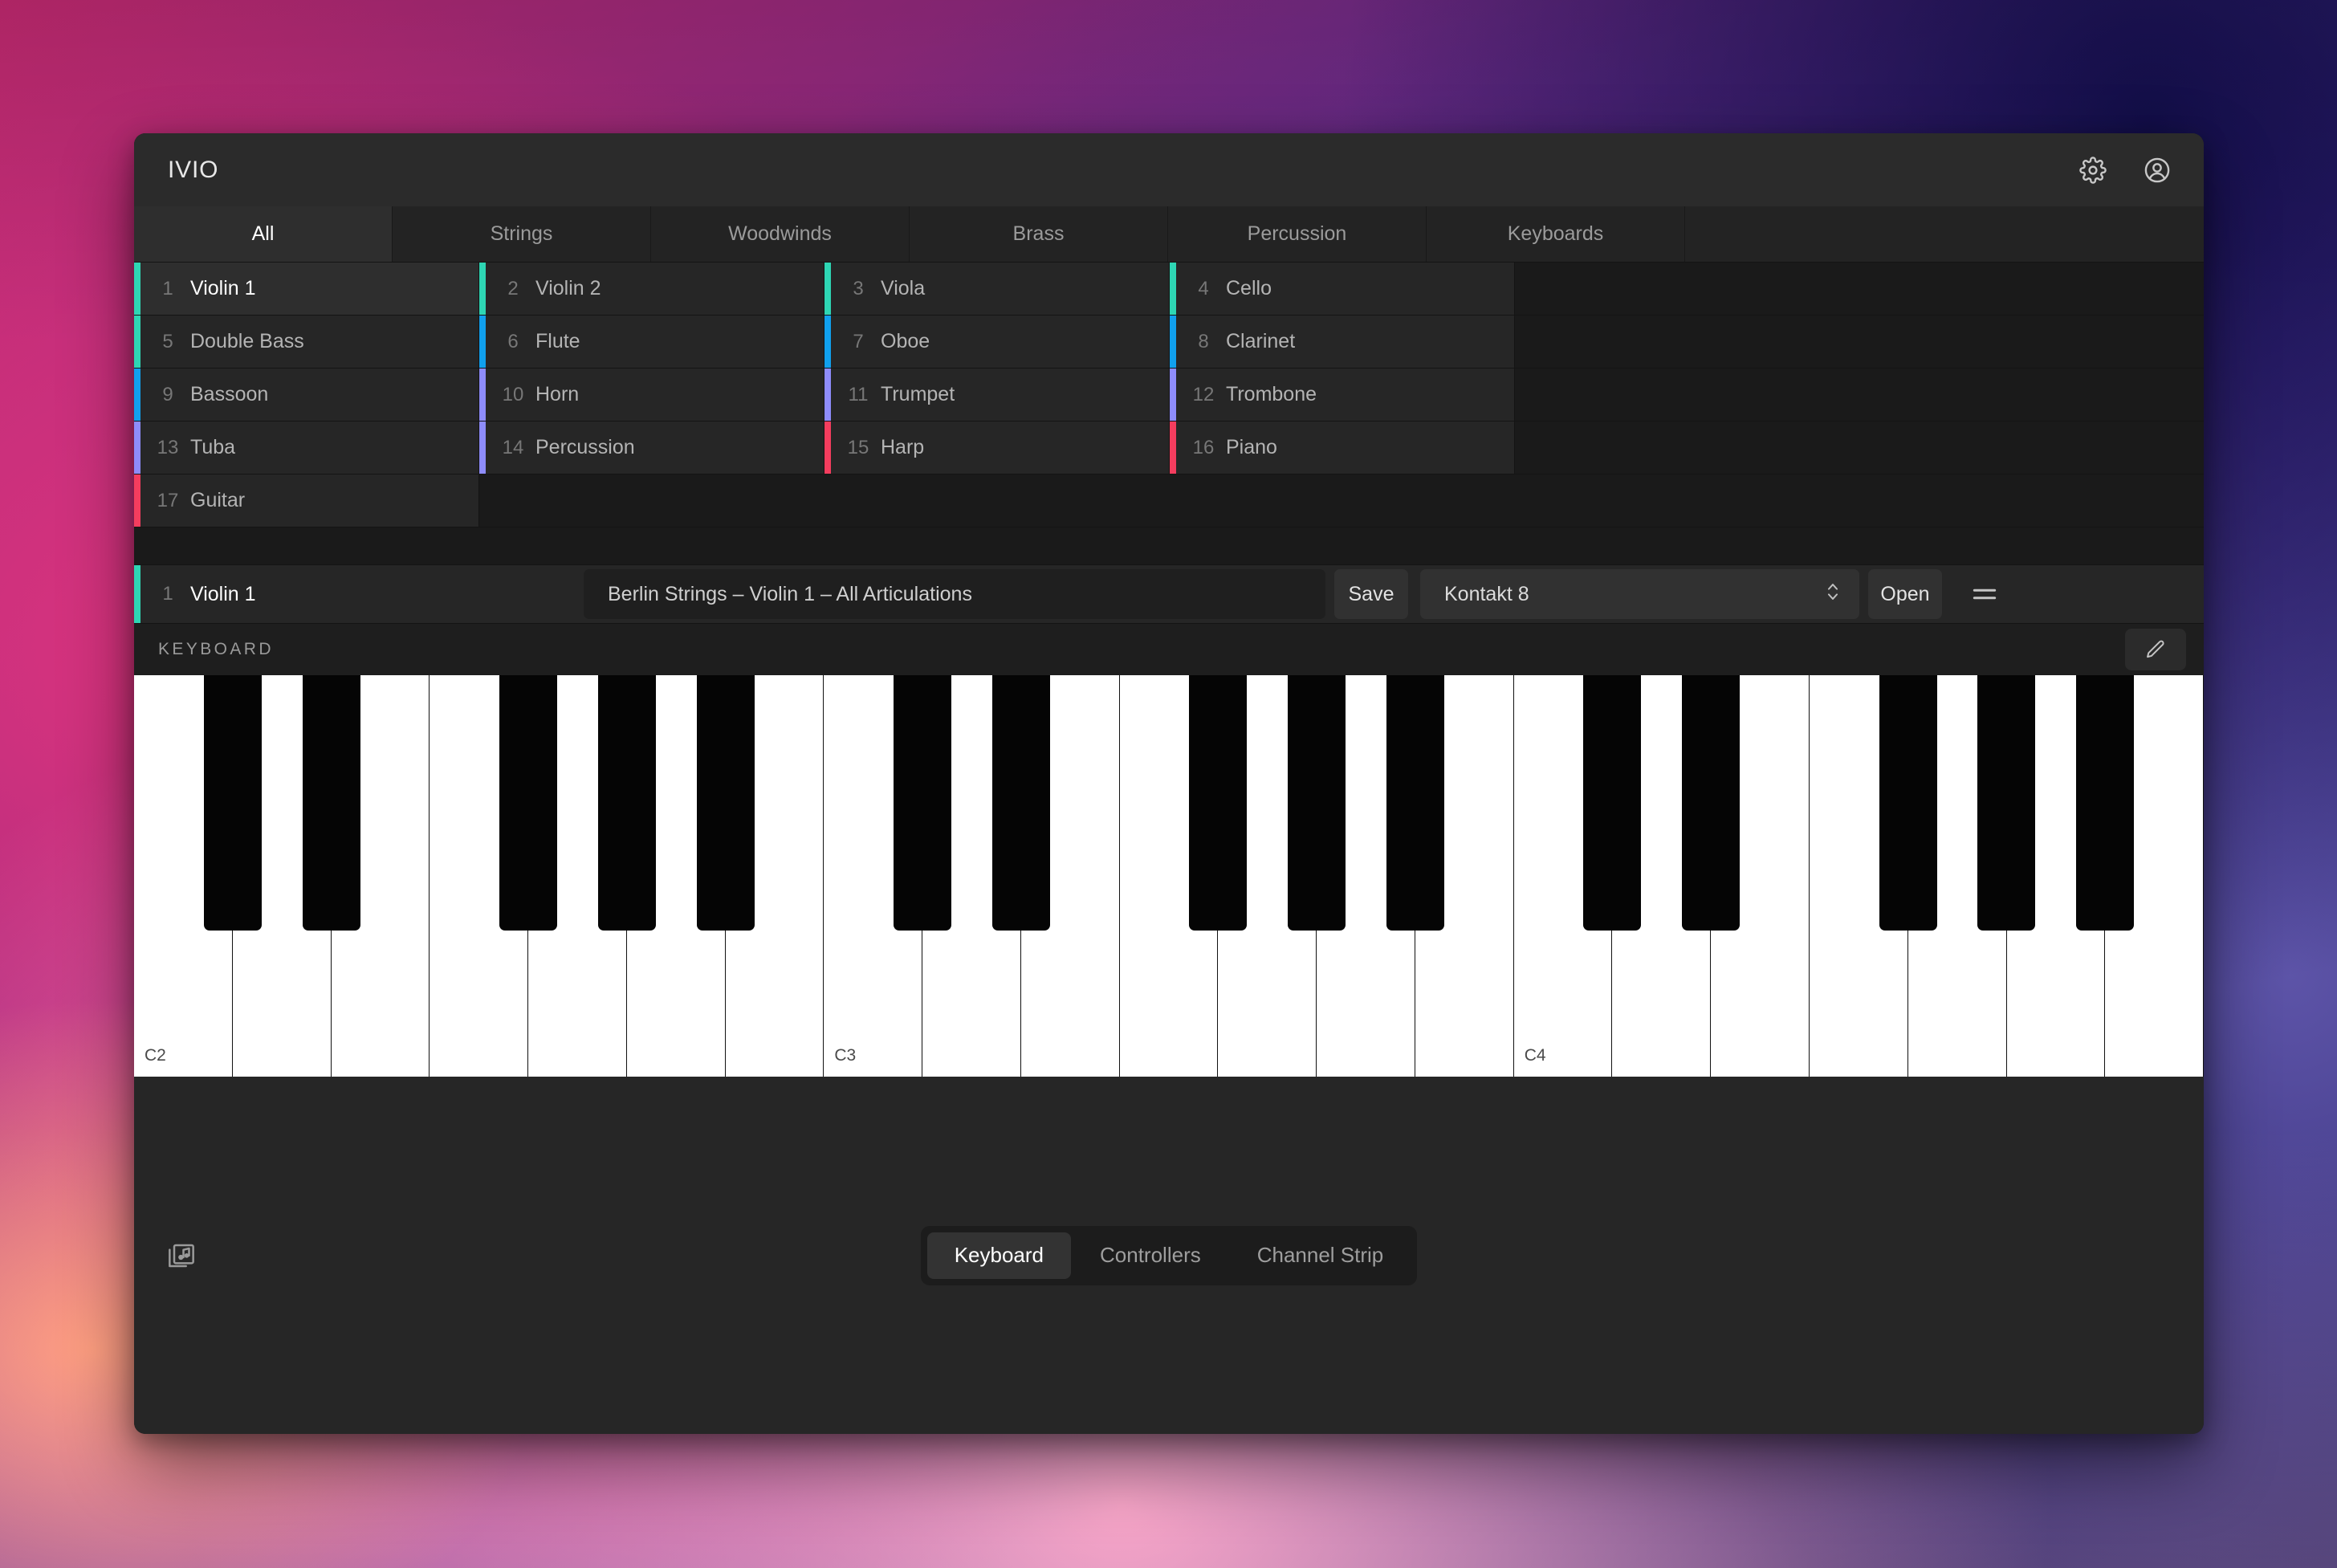 The width and height of the screenshot is (2337, 1568). What do you see at coordinates (2007, 803) in the screenshot?
I see `piano-black-key-G#4` at bounding box center [2007, 803].